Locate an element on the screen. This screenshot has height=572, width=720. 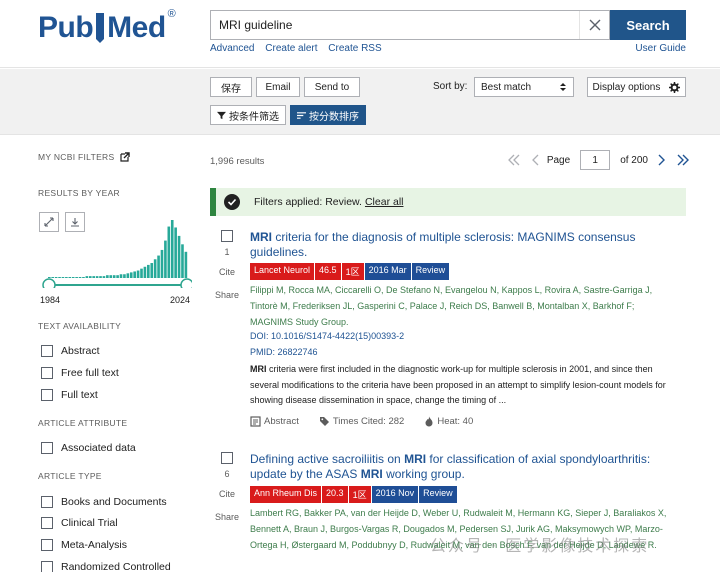
page-label: Page is located at coordinates (558, 160).